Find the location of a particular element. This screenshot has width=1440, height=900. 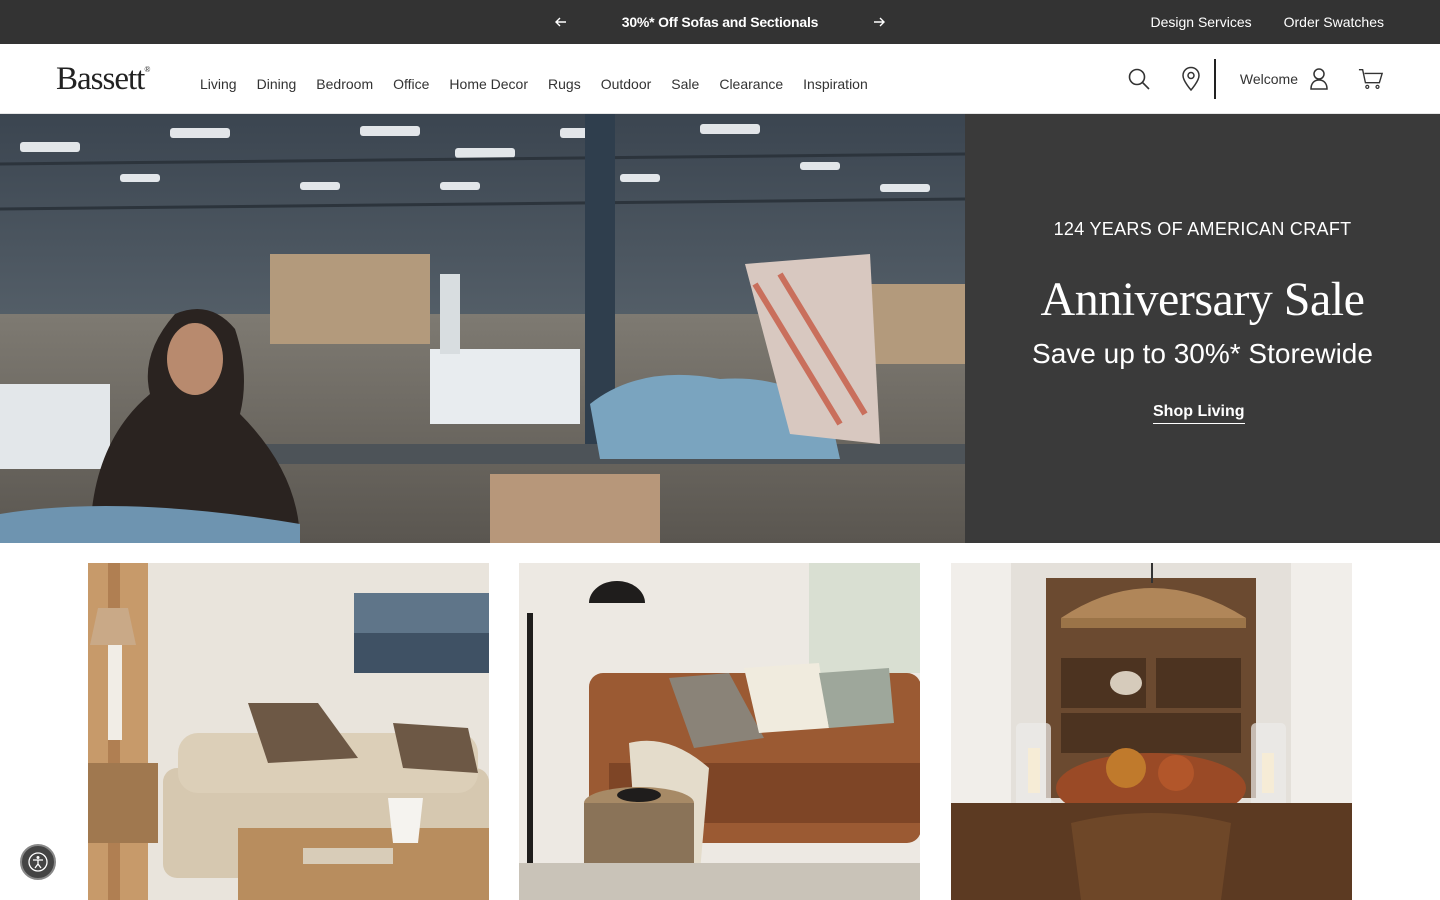

promo-next-arrow-icon is located at coordinates (879, 22).